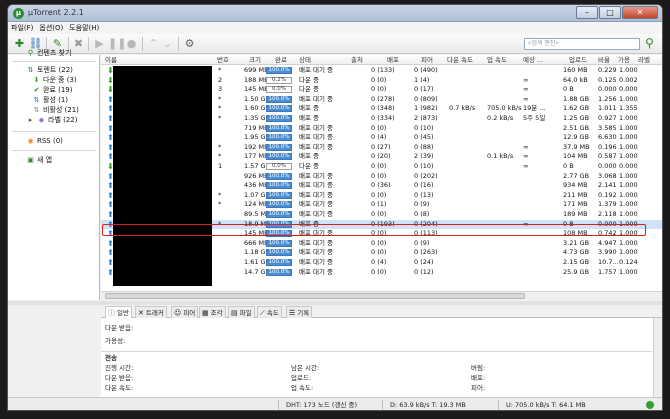  What do you see at coordinates (393, 60) in the screenshot?
I see `col-seeders: 배포` at bounding box center [393, 60].